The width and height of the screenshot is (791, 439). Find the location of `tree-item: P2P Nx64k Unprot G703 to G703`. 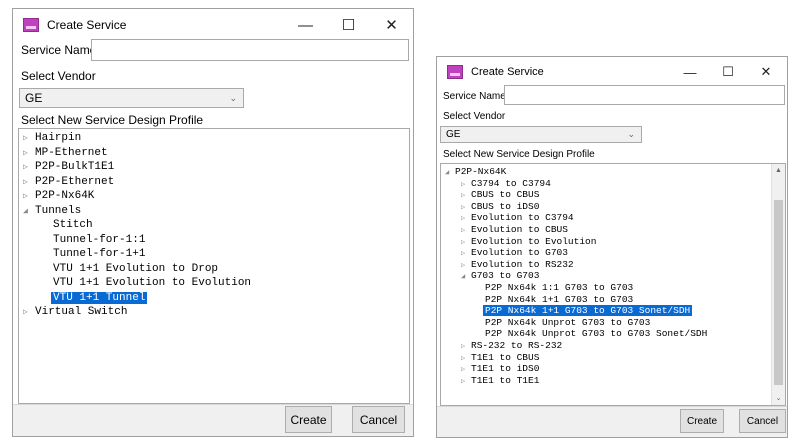

tree-item: P2P Nx64k Unprot G703 to G703 is located at coordinates (567, 323).